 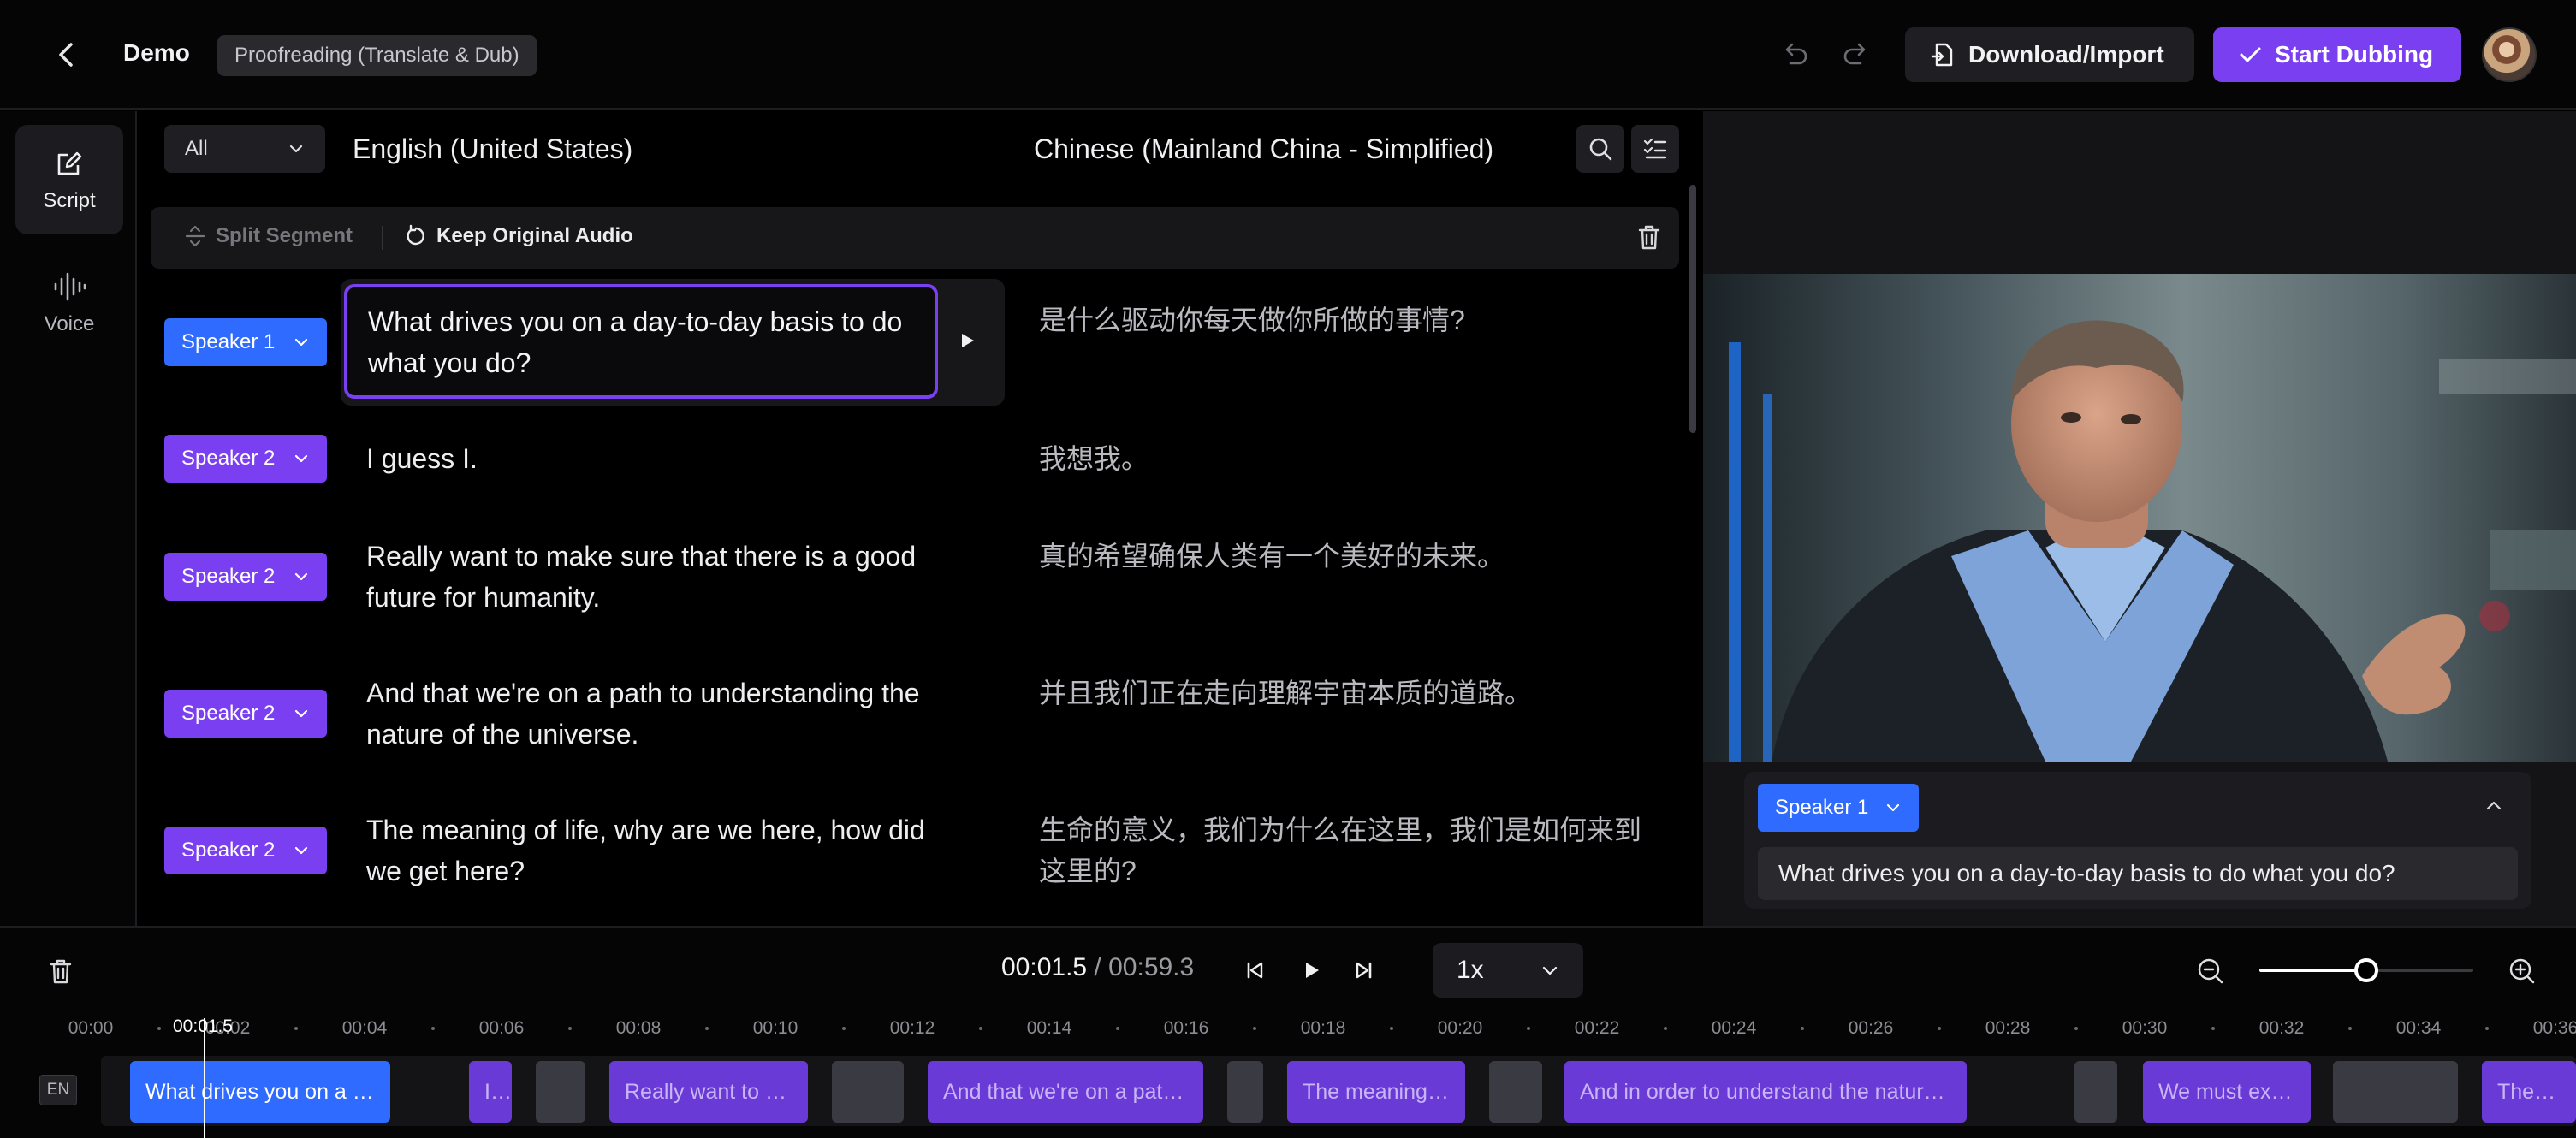 I want to click on rail-item-label: Script, so click(x=69, y=200).